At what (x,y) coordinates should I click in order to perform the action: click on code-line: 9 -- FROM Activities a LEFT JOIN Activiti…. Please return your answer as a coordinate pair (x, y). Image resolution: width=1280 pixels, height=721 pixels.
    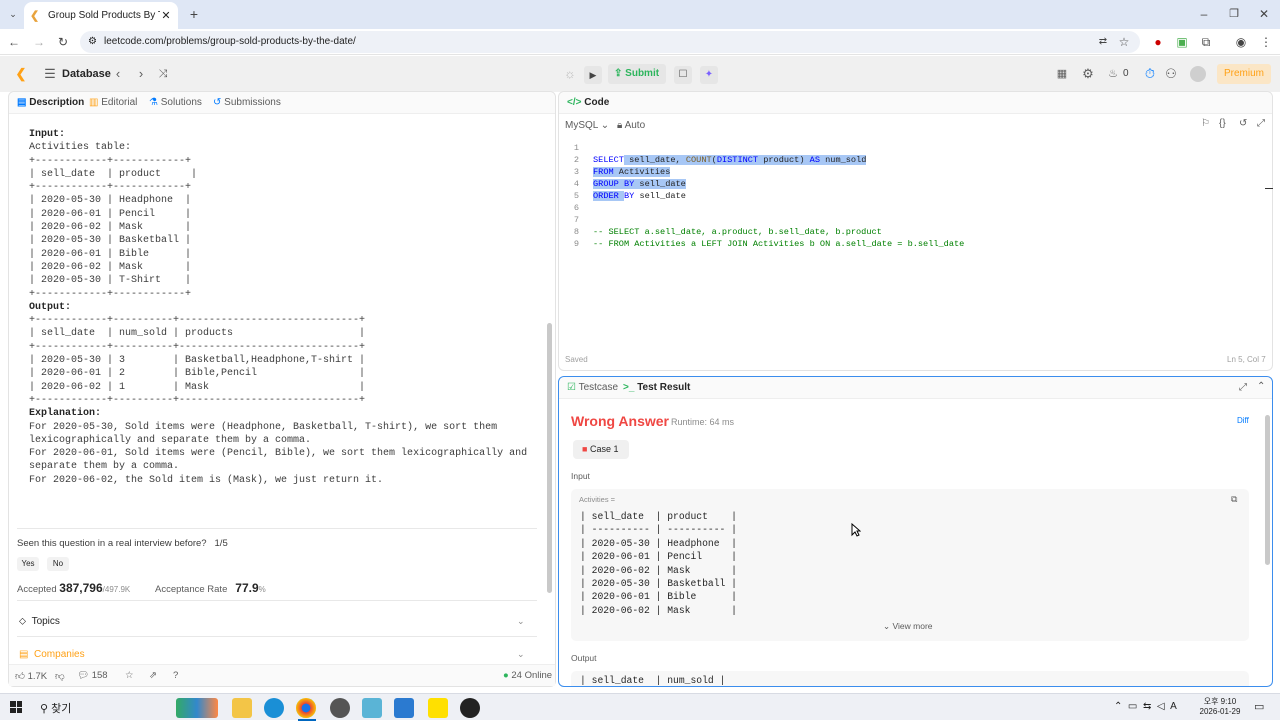
    Looking at the image, I should click on (769, 244).